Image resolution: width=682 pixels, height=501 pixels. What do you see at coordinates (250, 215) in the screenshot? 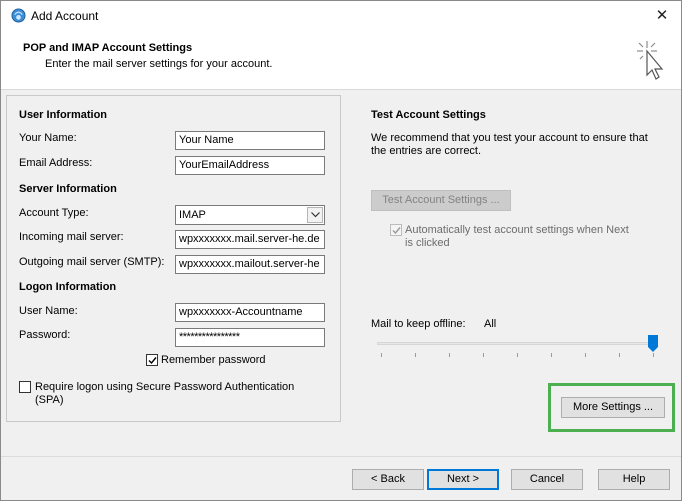
I see `account-type-select: IMAP` at bounding box center [250, 215].